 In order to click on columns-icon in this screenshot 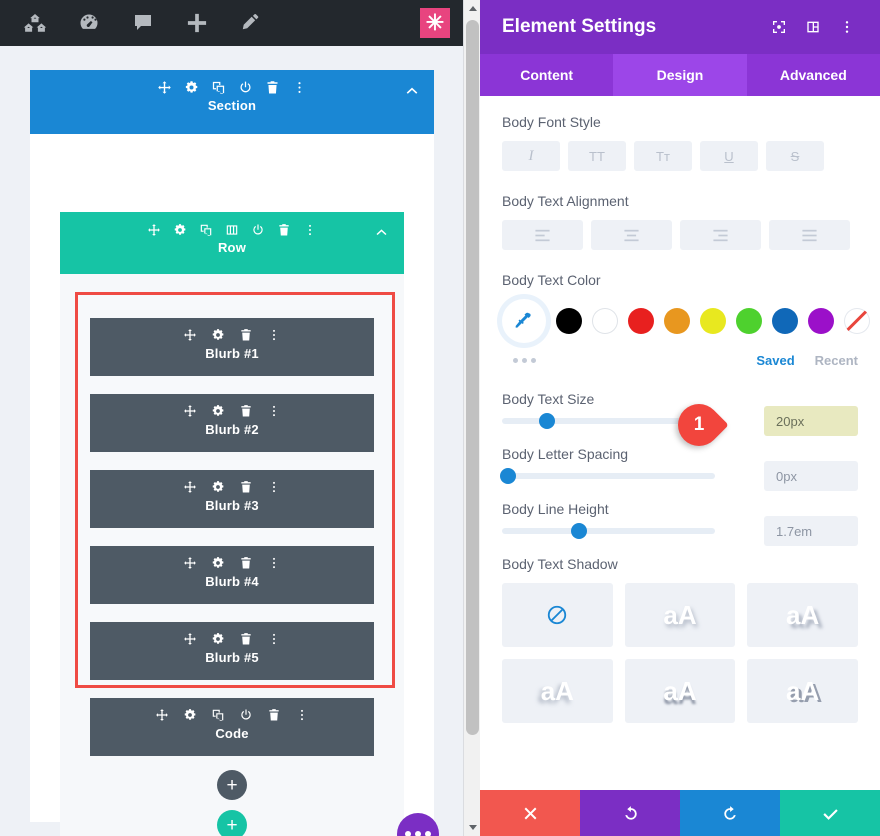, I will do `click(232, 230)`.